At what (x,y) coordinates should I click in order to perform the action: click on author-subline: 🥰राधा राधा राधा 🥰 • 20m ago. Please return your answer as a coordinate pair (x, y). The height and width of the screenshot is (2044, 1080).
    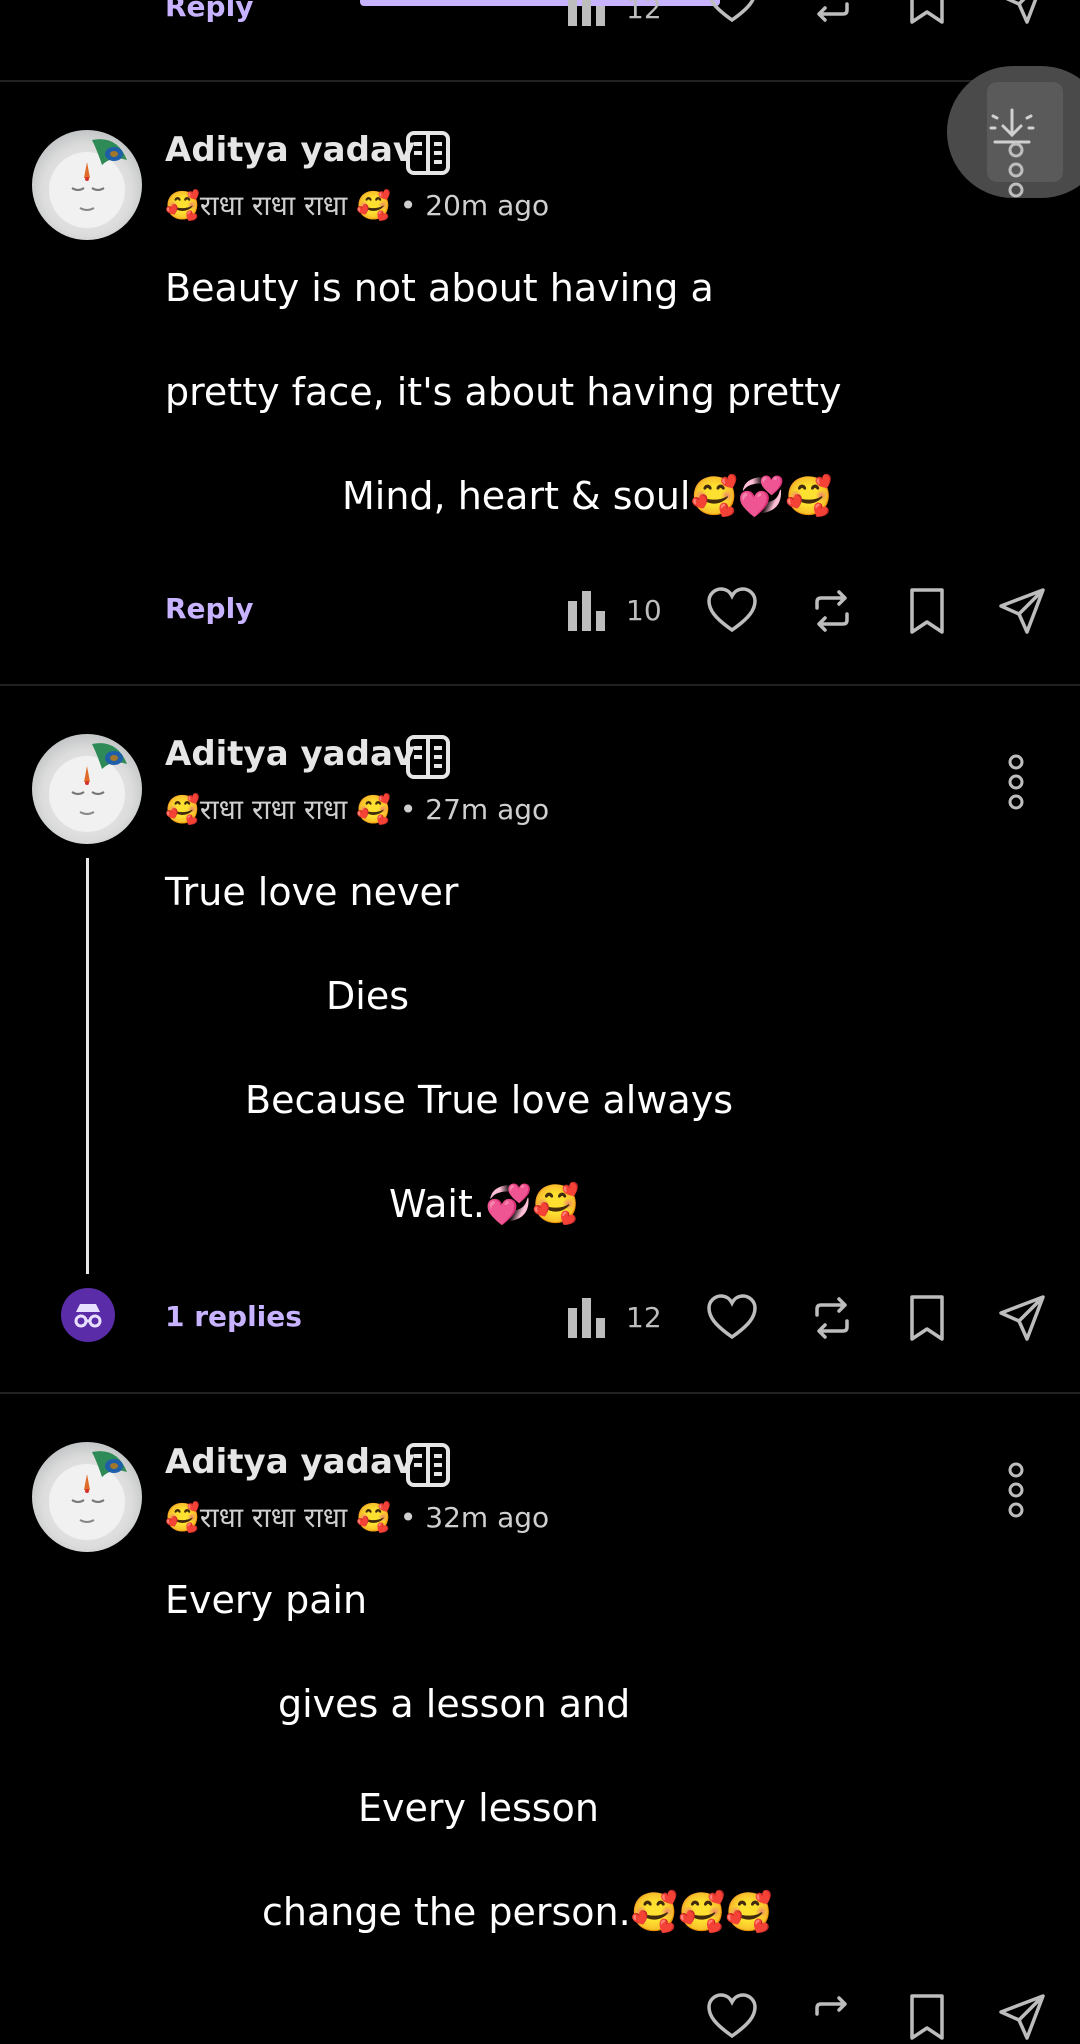
    Looking at the image, I should click on (357, 205).